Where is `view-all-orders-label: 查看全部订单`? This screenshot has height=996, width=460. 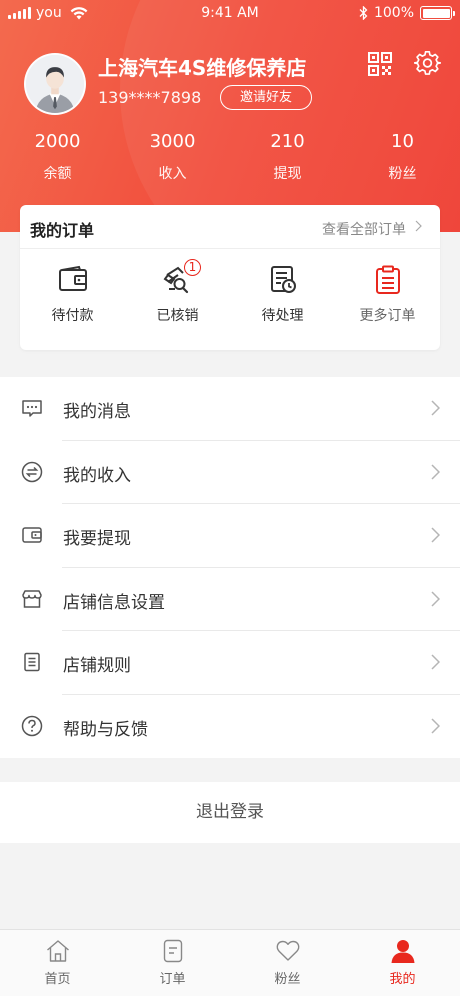 view-all-orders-label: 查看全部订单 is located at coordinates (364, 230).